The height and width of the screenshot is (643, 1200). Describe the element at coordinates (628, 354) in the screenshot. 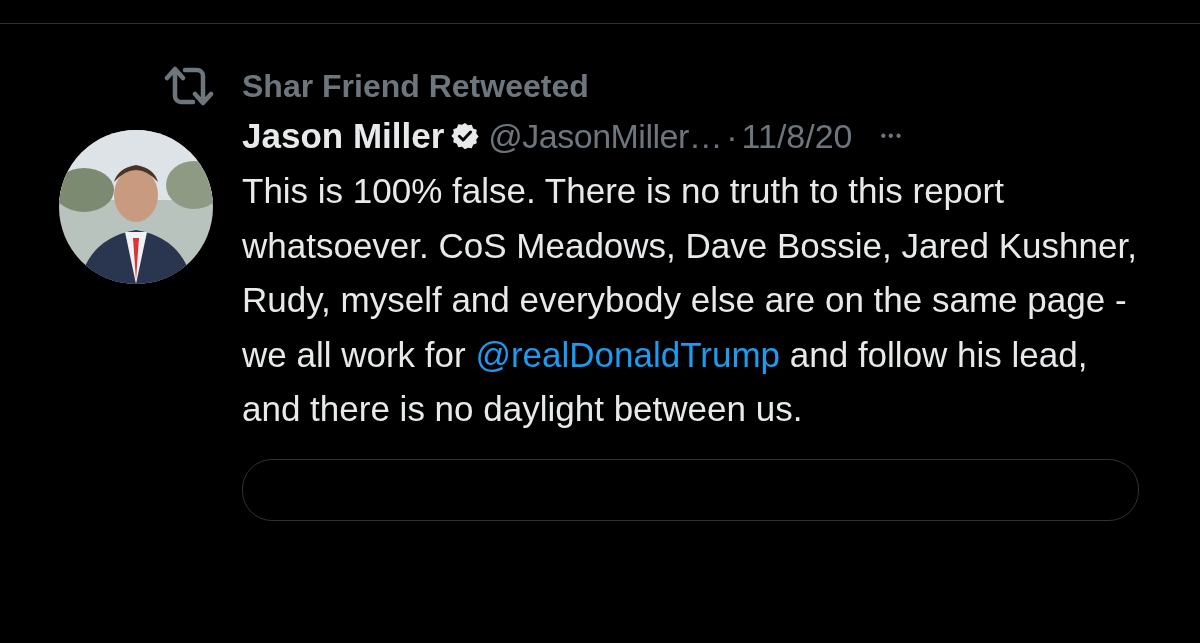

I see `mention-link: @realDonaldTrump` at that location.